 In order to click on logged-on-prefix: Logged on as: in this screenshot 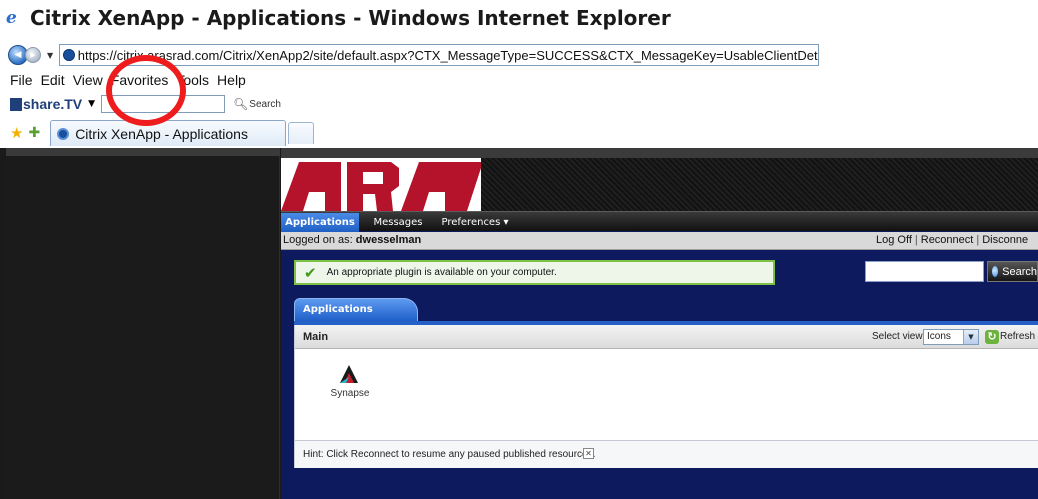, I will do `click(319, 240)`.